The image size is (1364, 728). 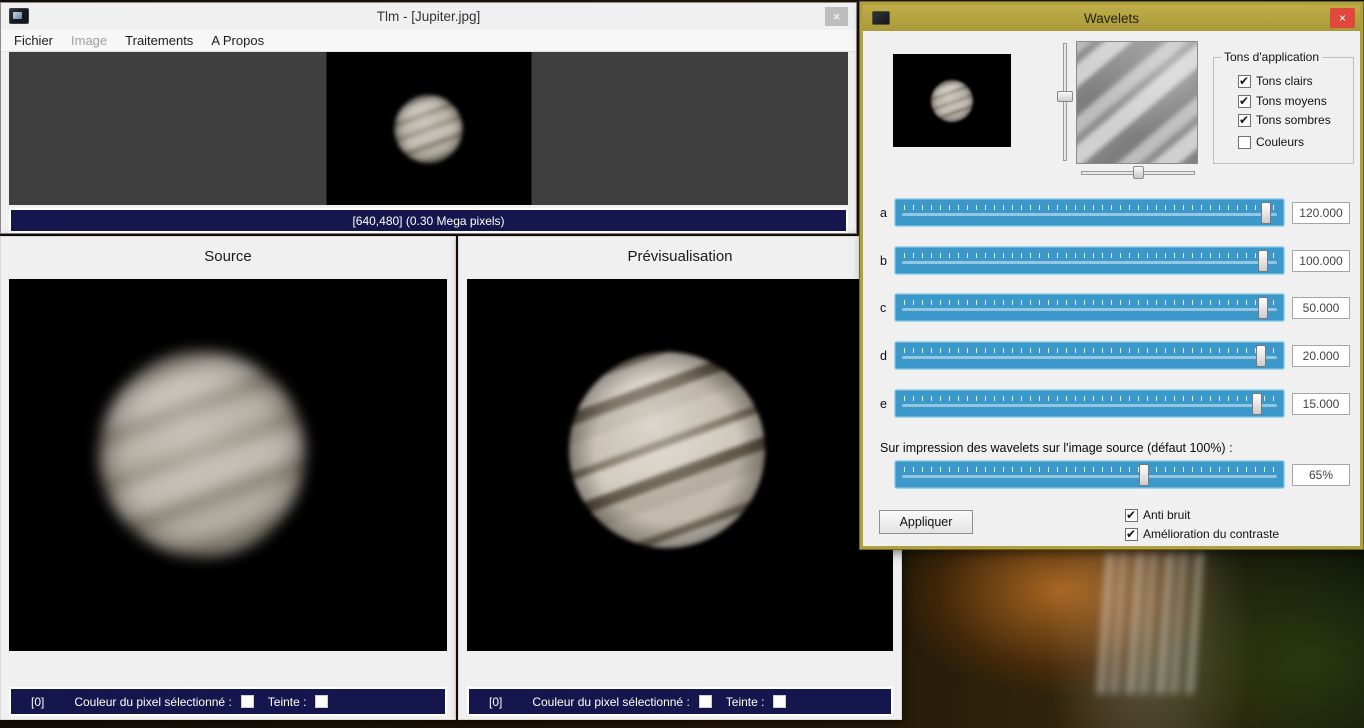 I want to click on main-titlebar: Tlm - [Jupiter.jpg] ×, so click(x=428, y=16).